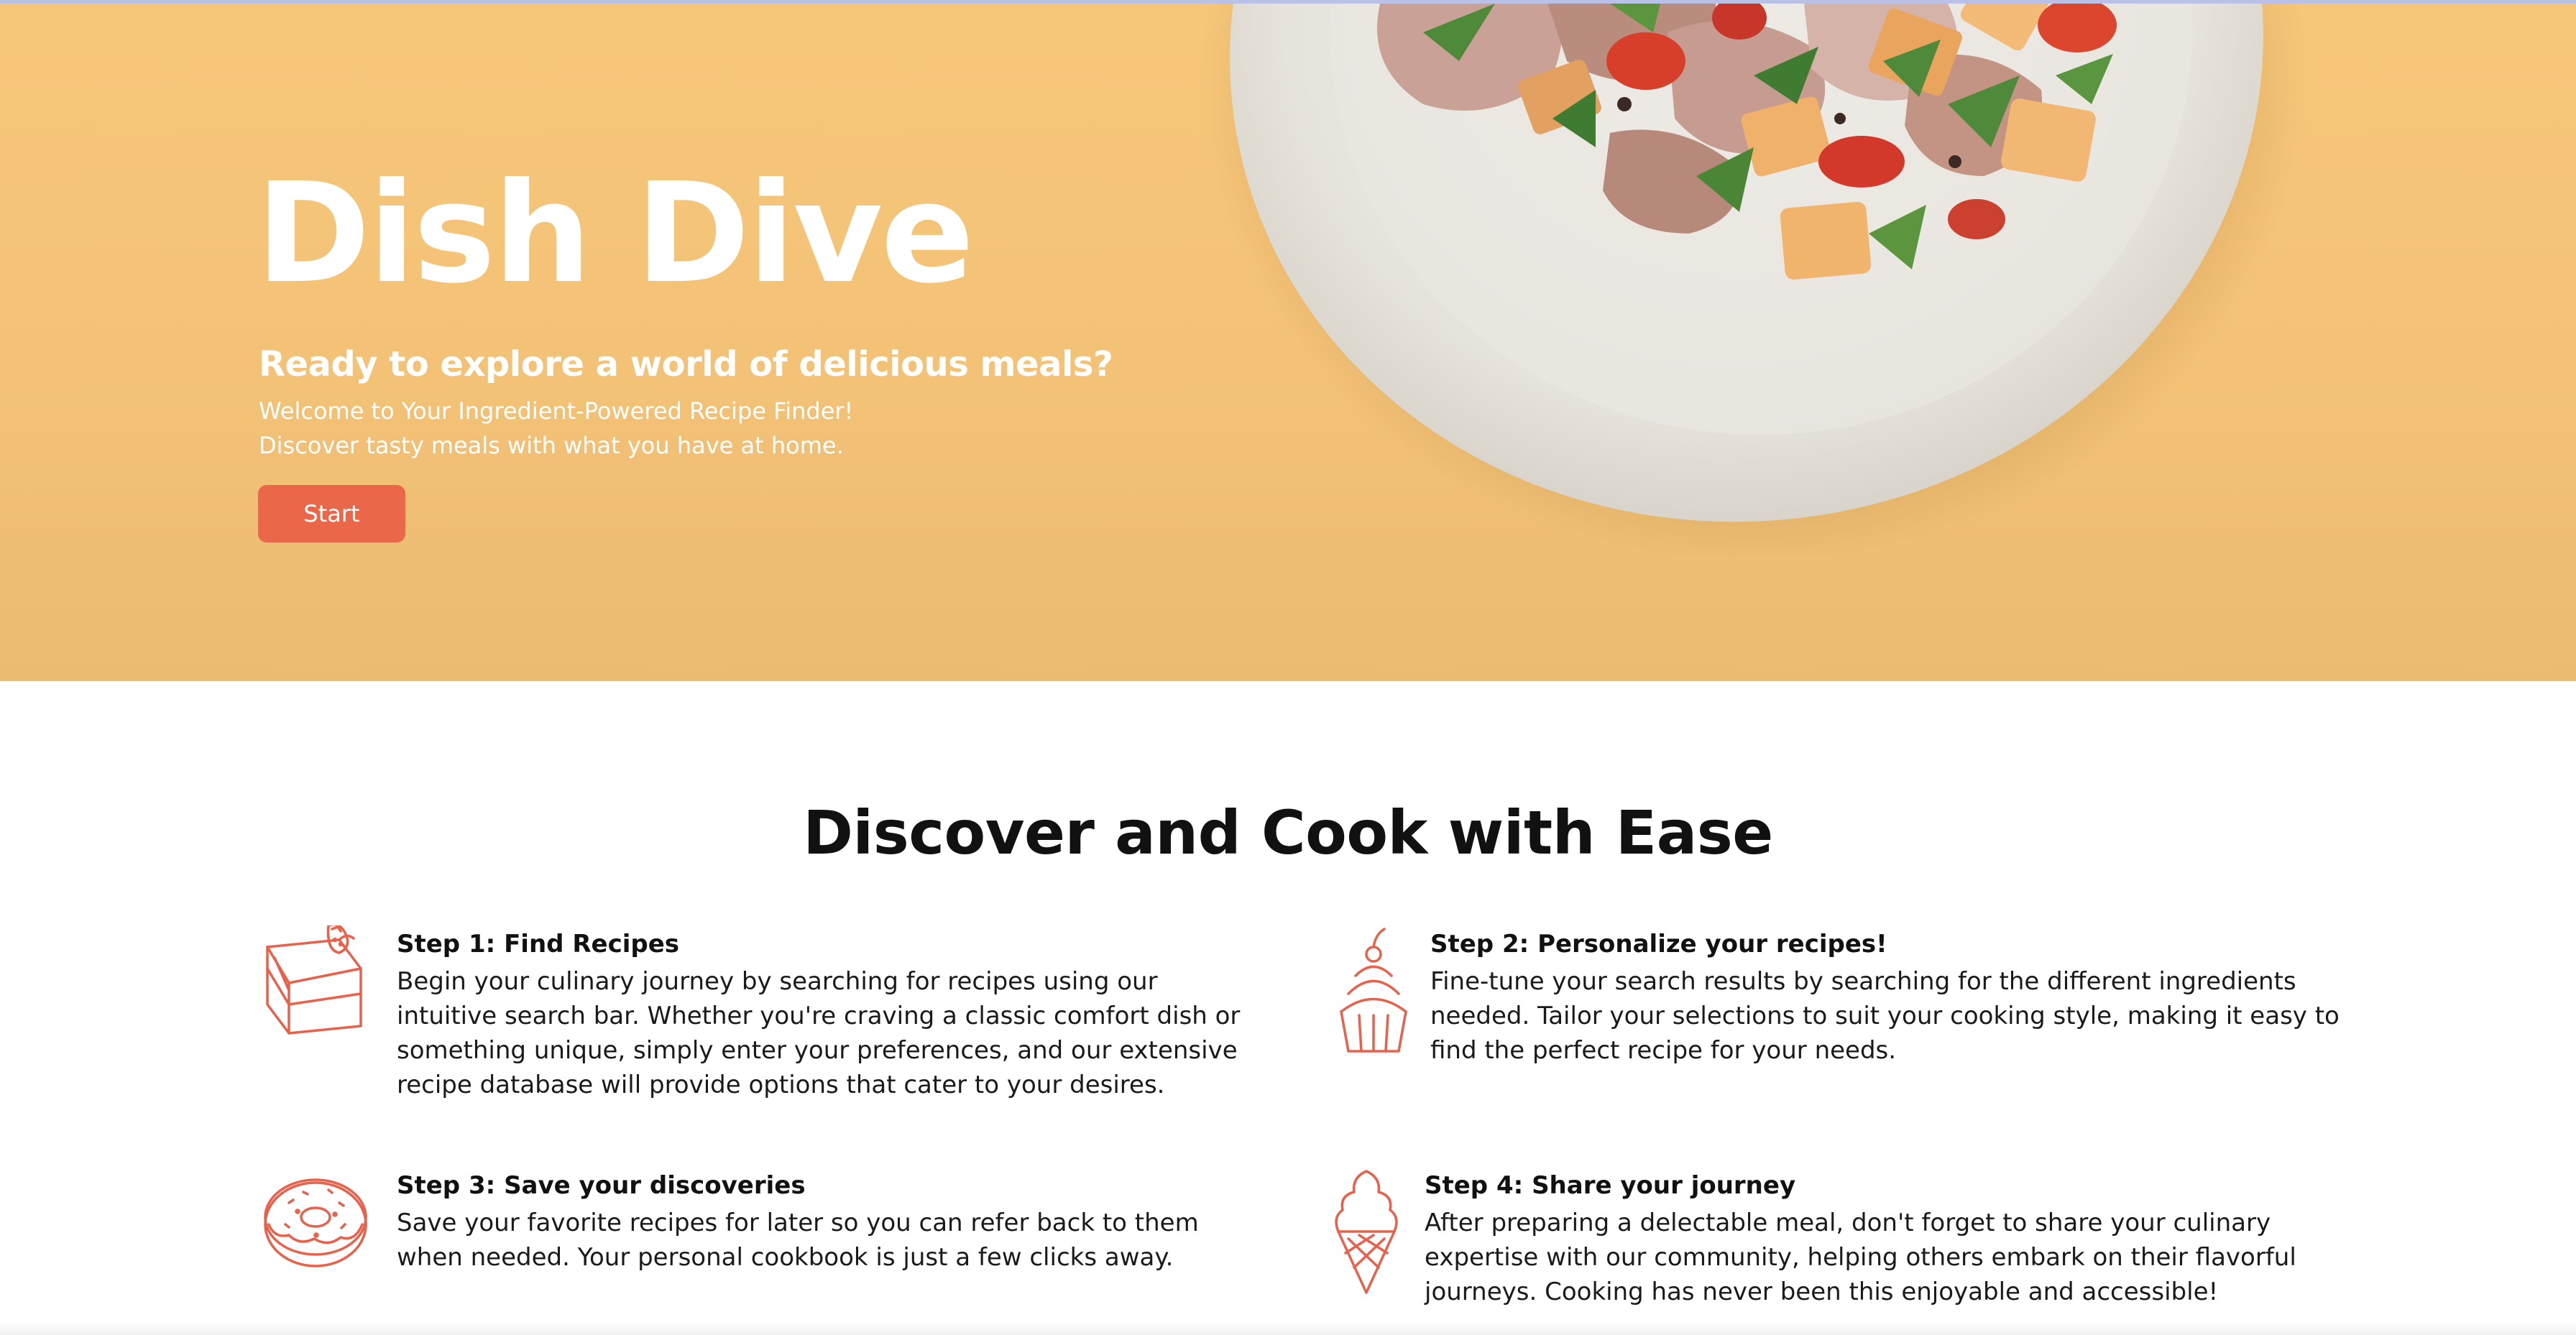  Describe the element at coordinates (314, 983) in the screenshot. I see `cake-slice-icon` at that location.